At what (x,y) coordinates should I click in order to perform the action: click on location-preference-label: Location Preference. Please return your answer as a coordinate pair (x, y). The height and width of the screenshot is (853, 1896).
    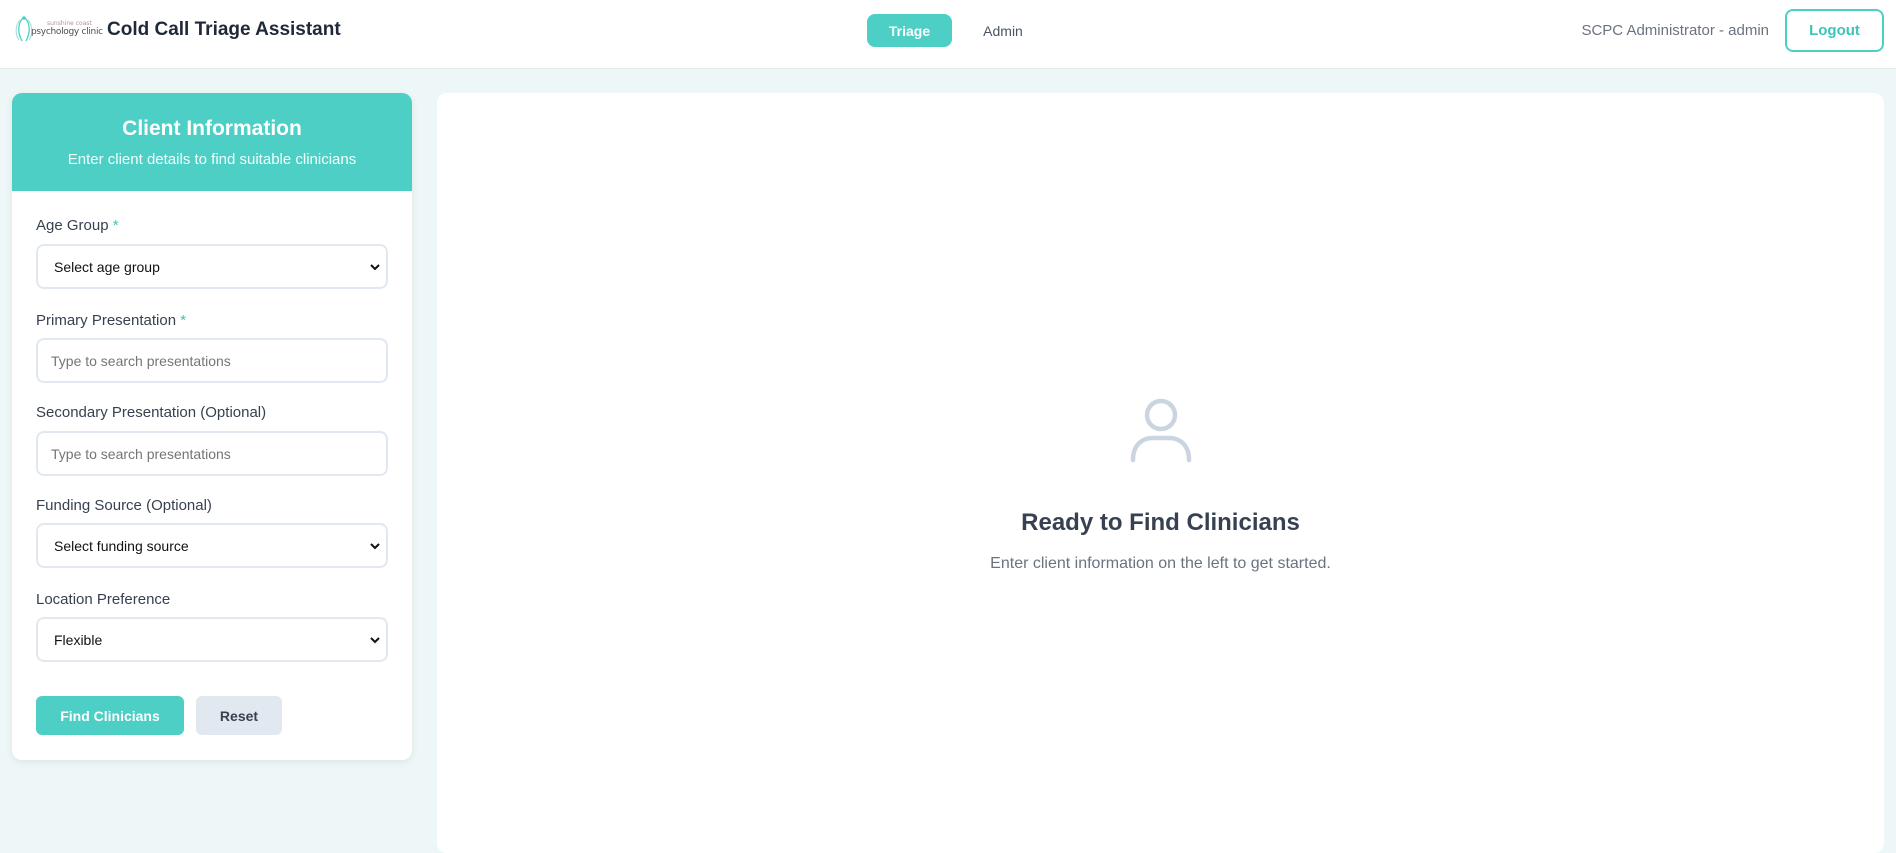
    Looking at the image, I should click on (103, 599).